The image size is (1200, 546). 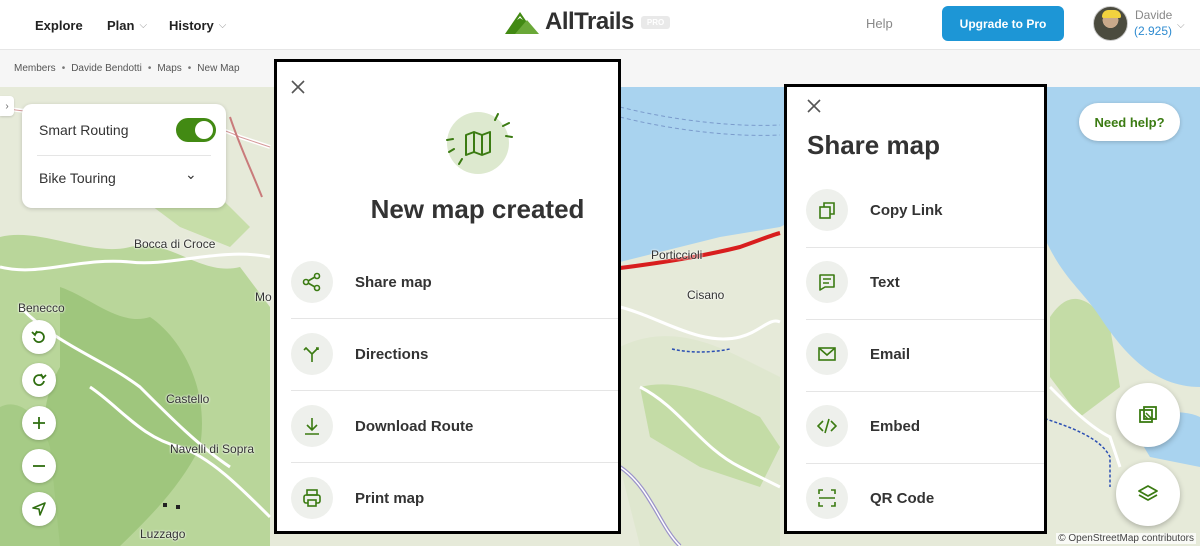 I want to click on breadcrumb-maps: Maps, so click(x=169, y=68).